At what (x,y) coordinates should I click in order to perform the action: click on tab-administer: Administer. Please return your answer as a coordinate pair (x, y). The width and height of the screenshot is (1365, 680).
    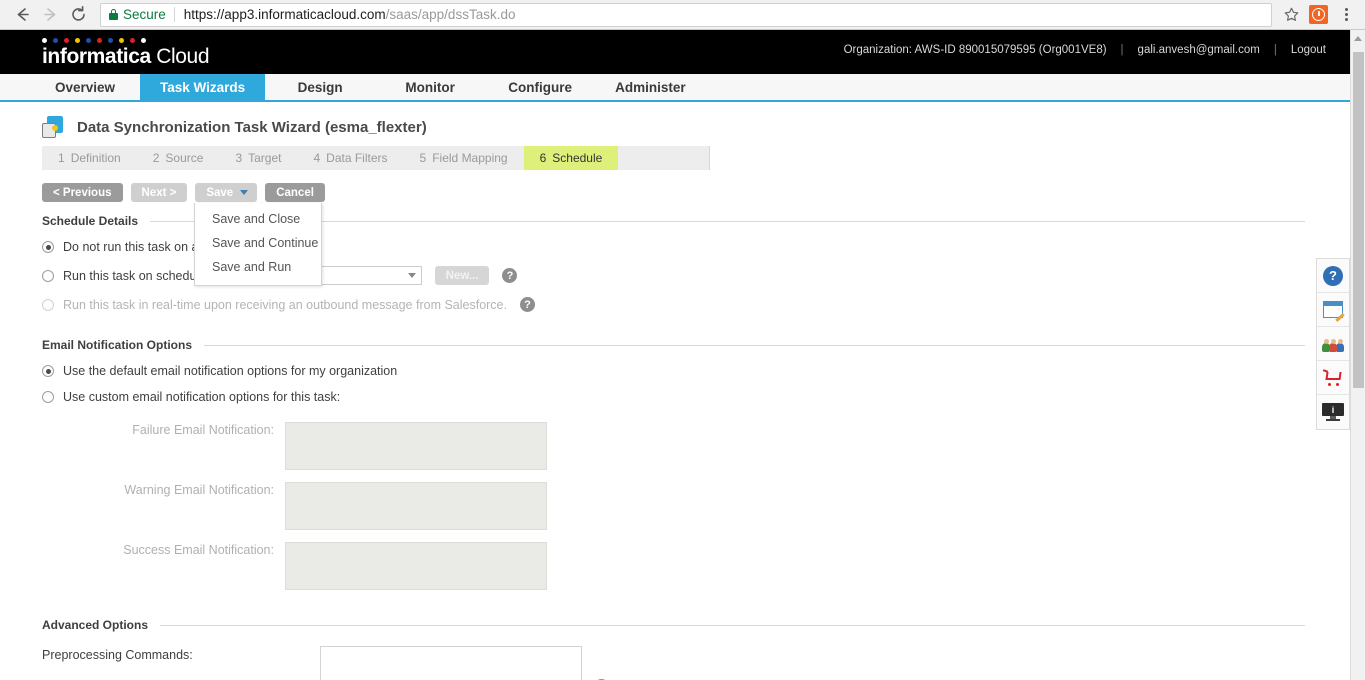
    Looking at the image, I should click on (650, 87).